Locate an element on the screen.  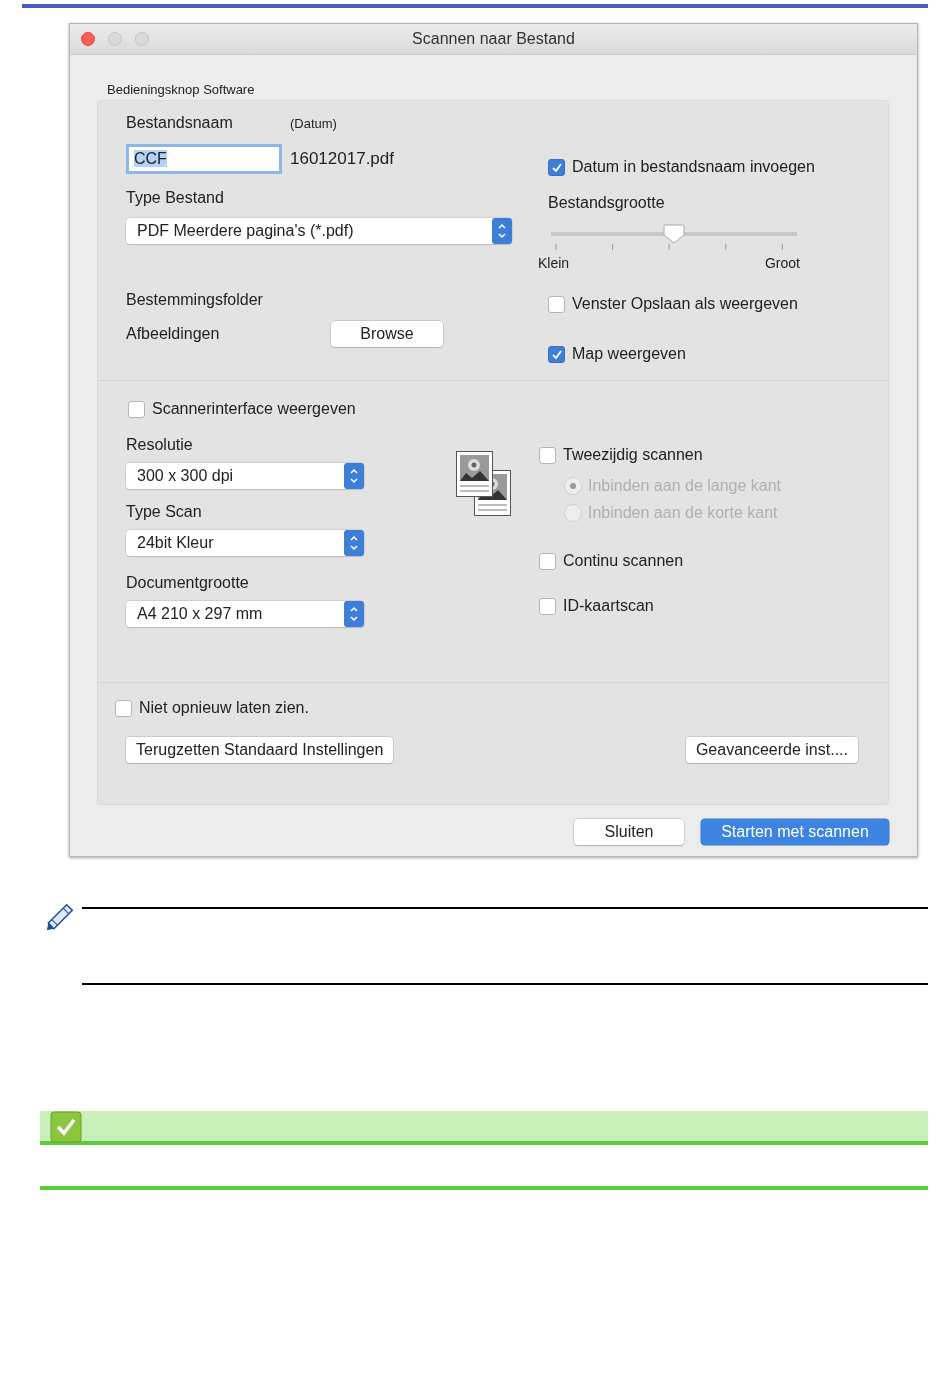
field-label: Type Bestand is located at coordinates (175, 198).